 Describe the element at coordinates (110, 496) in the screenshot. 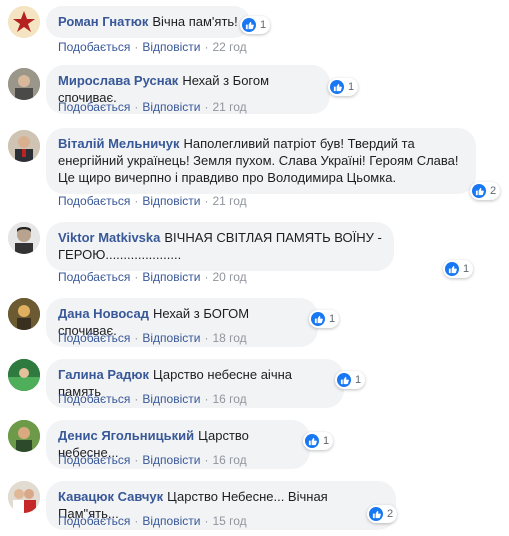

I see `comment-author: Кавацюк Савчук` at that location.